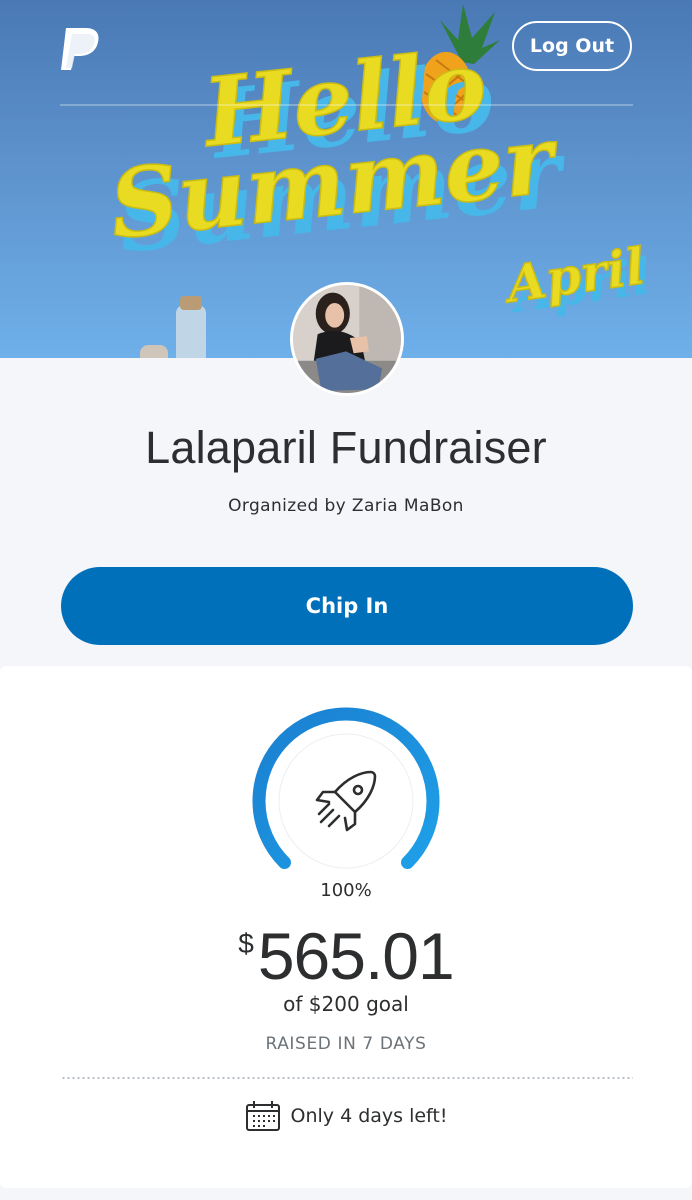 Image resolution: width=692 pixels, height=1200 pixels. I want to click on progress-percent: 100%, so click(346, 890).